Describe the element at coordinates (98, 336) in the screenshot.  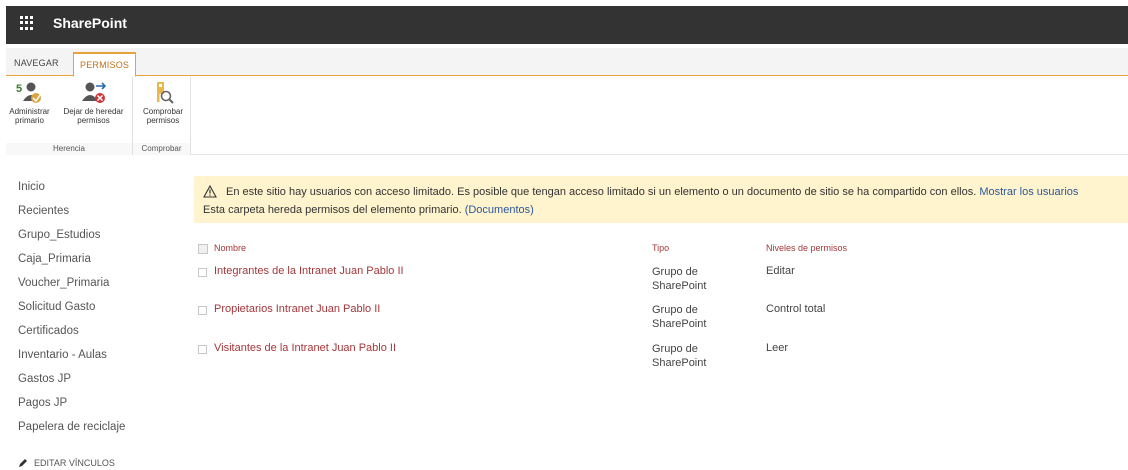
I see `nav-item-certificados: Certificados` at that location.